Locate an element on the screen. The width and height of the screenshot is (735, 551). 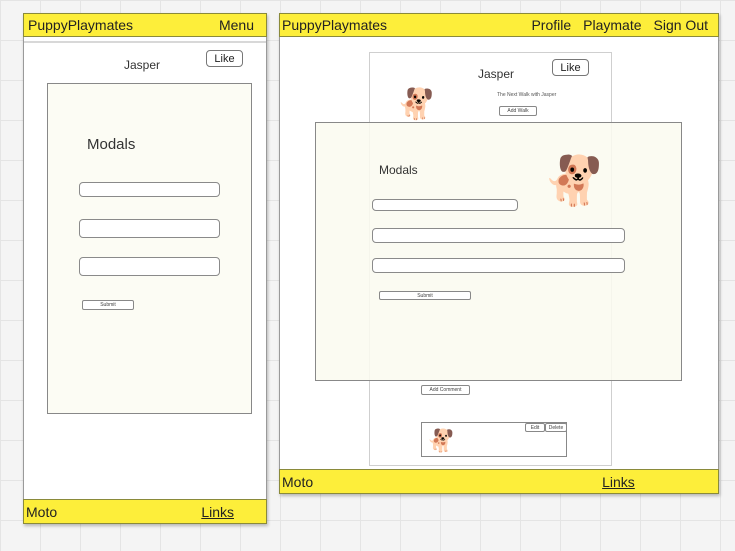
desktop-submit-button: Submit is located at coordinates (425, 295).